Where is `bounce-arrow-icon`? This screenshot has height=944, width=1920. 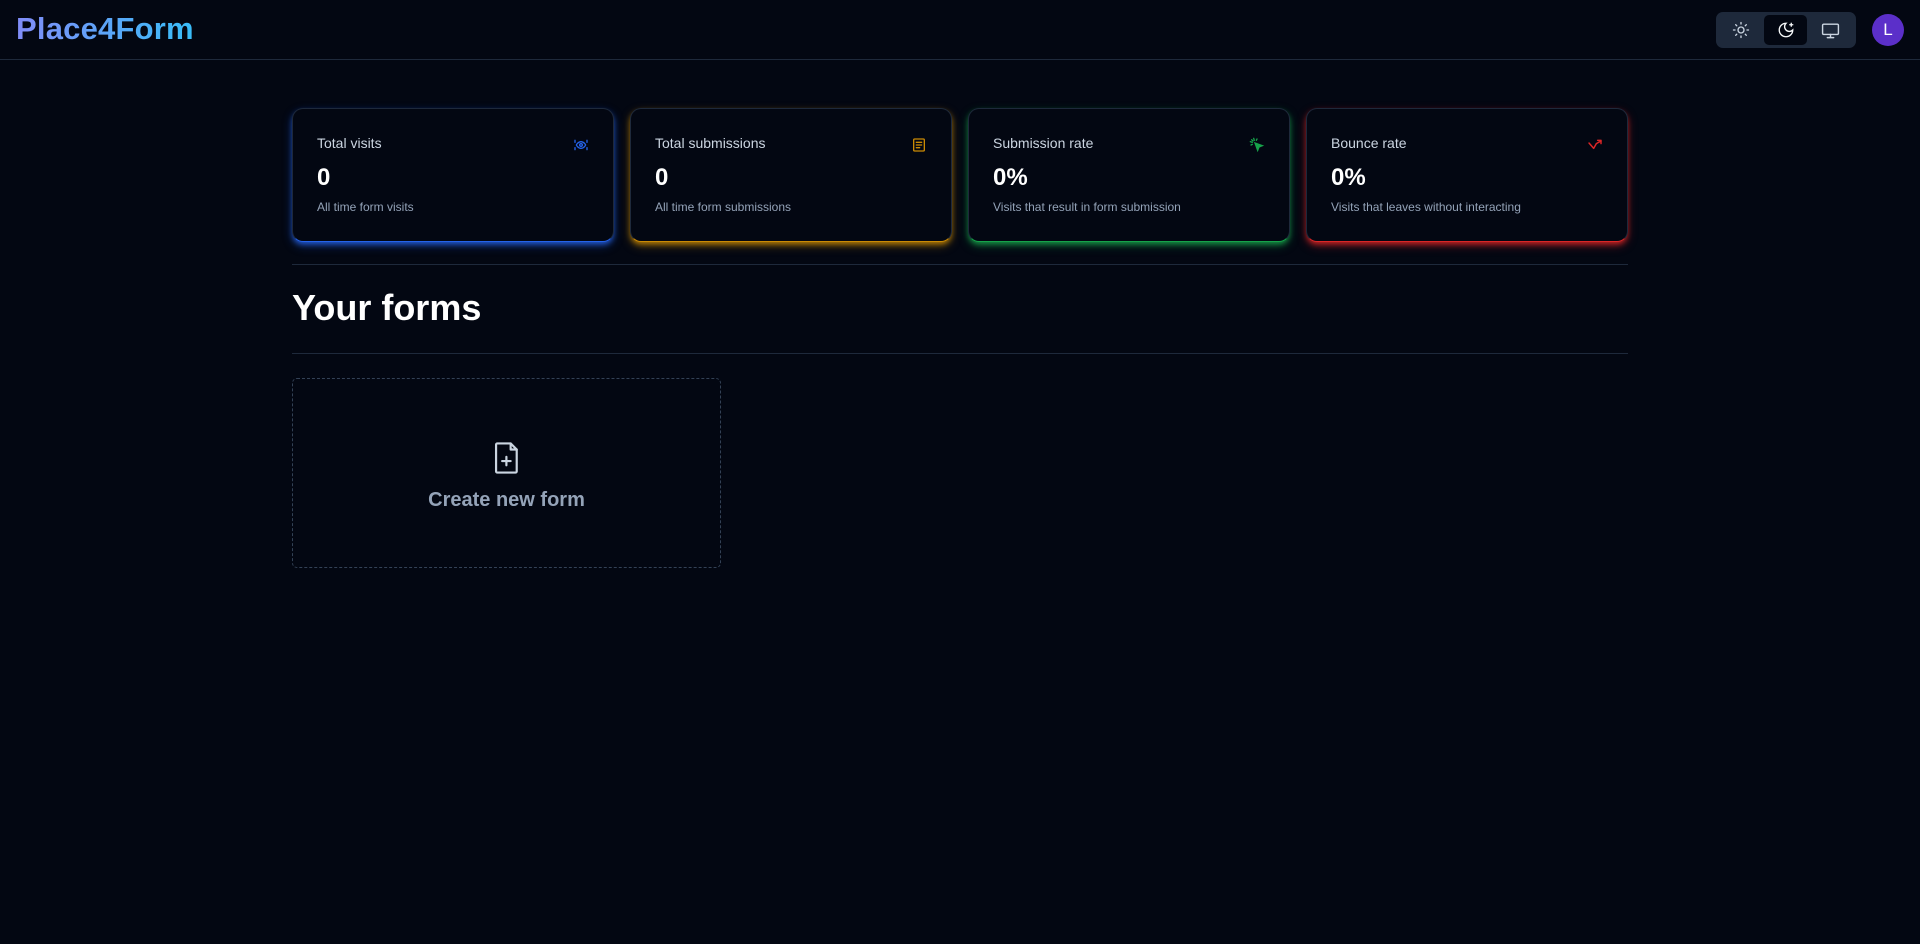 bounce-arrow-icon is located at coordinates (1595, 144).